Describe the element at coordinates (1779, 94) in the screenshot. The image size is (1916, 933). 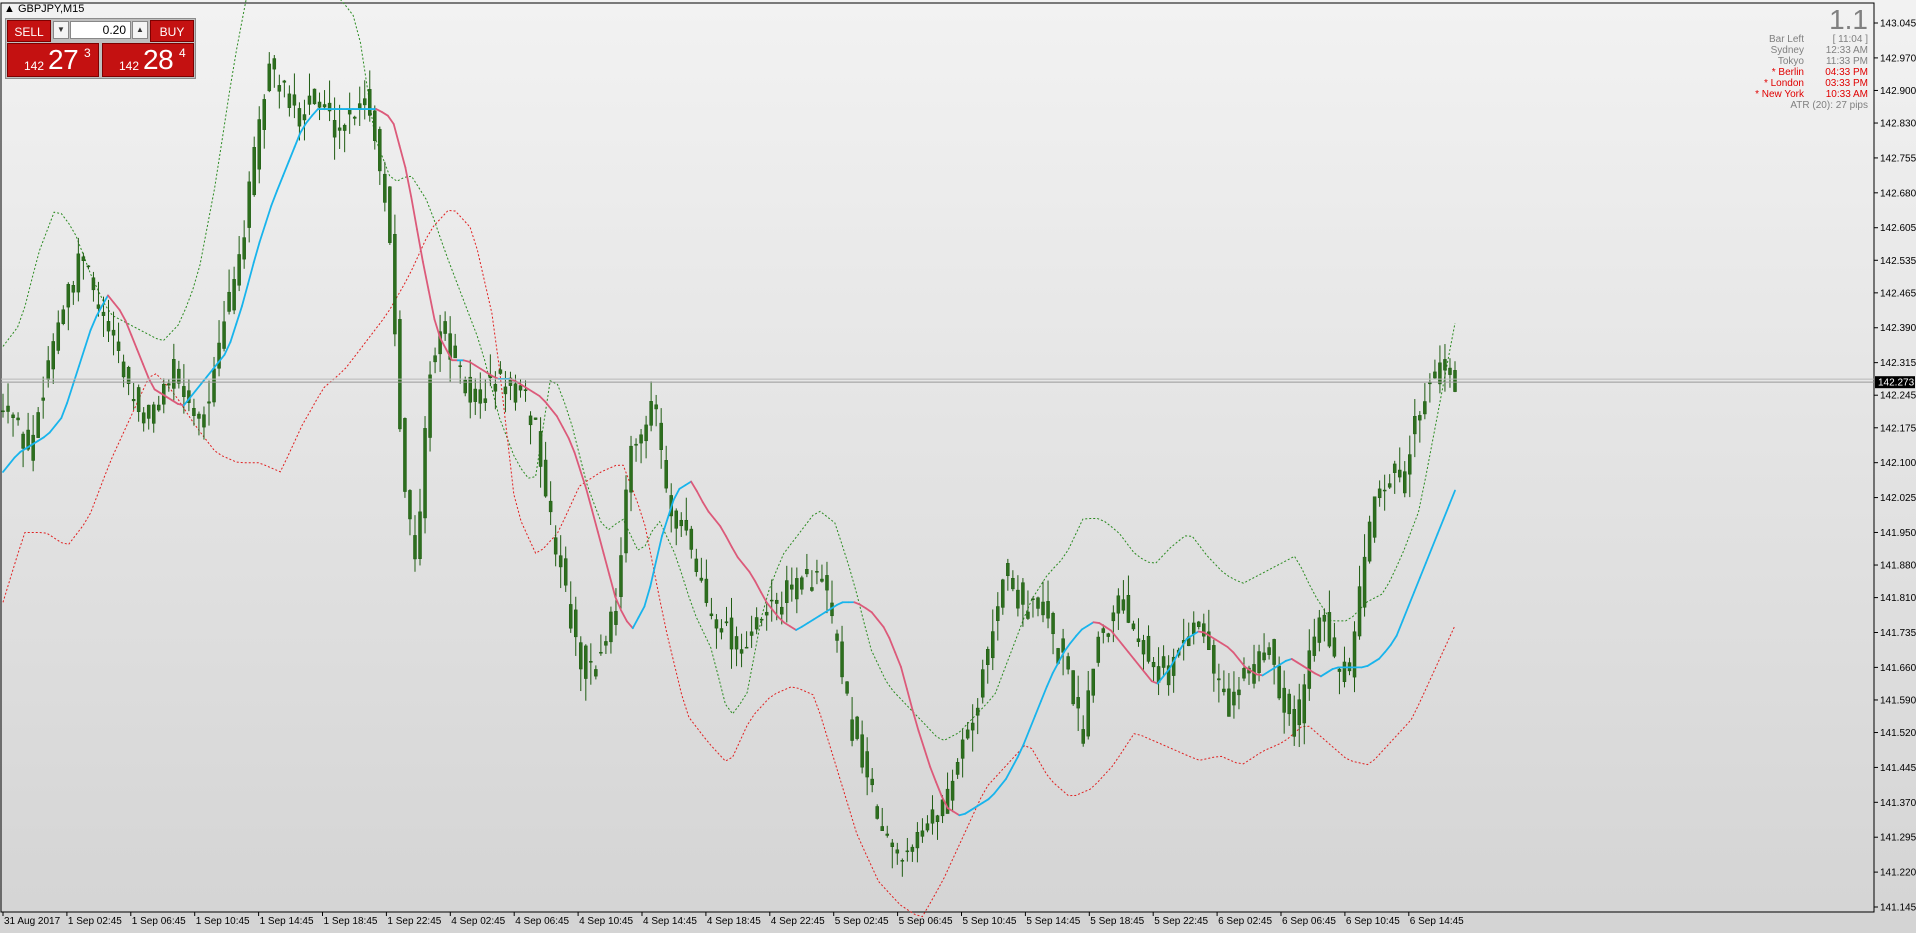
I see `info-label: * New York` at that location.